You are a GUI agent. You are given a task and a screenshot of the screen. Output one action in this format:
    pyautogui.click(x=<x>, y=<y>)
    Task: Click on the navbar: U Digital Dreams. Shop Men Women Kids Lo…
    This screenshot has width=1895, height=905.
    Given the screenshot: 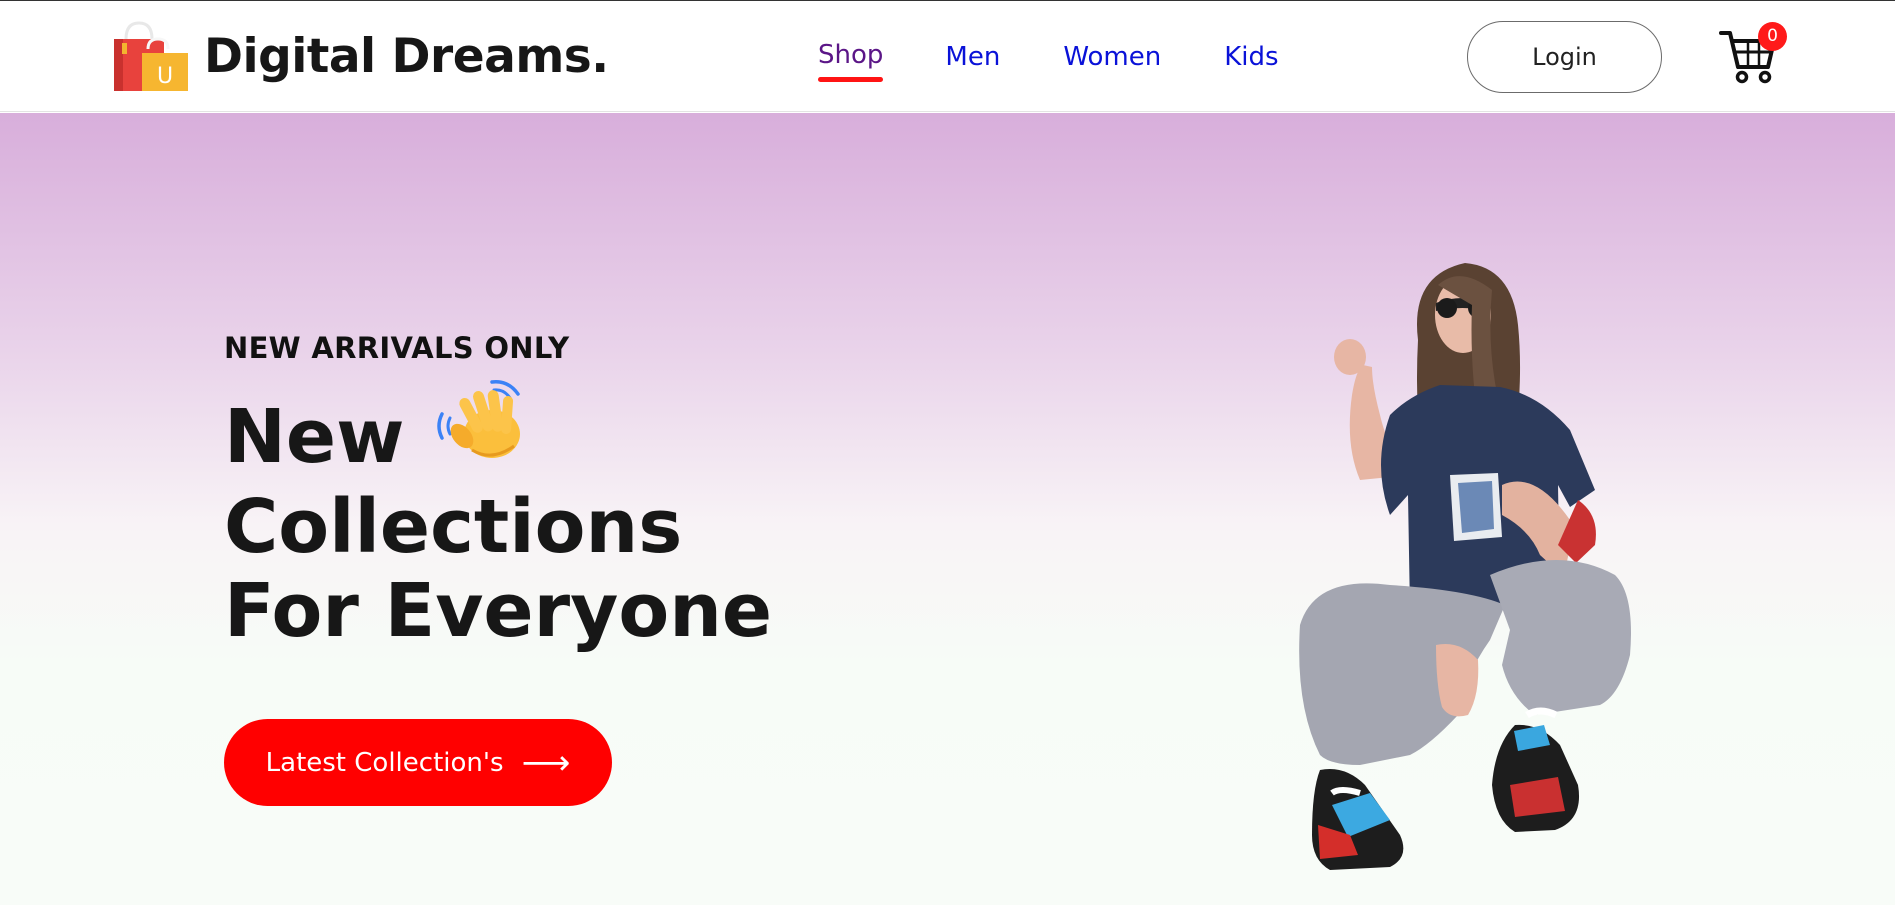 What is the action you would take?
    pyautogui.click(x=947, y=56)
    